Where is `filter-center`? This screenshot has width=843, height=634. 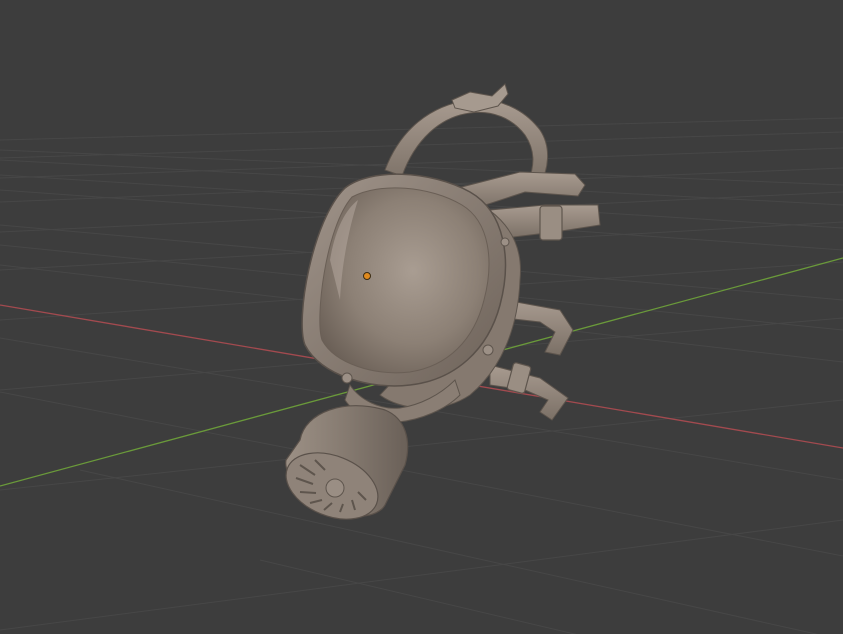 filter-center is located at coordinates (335, 488).